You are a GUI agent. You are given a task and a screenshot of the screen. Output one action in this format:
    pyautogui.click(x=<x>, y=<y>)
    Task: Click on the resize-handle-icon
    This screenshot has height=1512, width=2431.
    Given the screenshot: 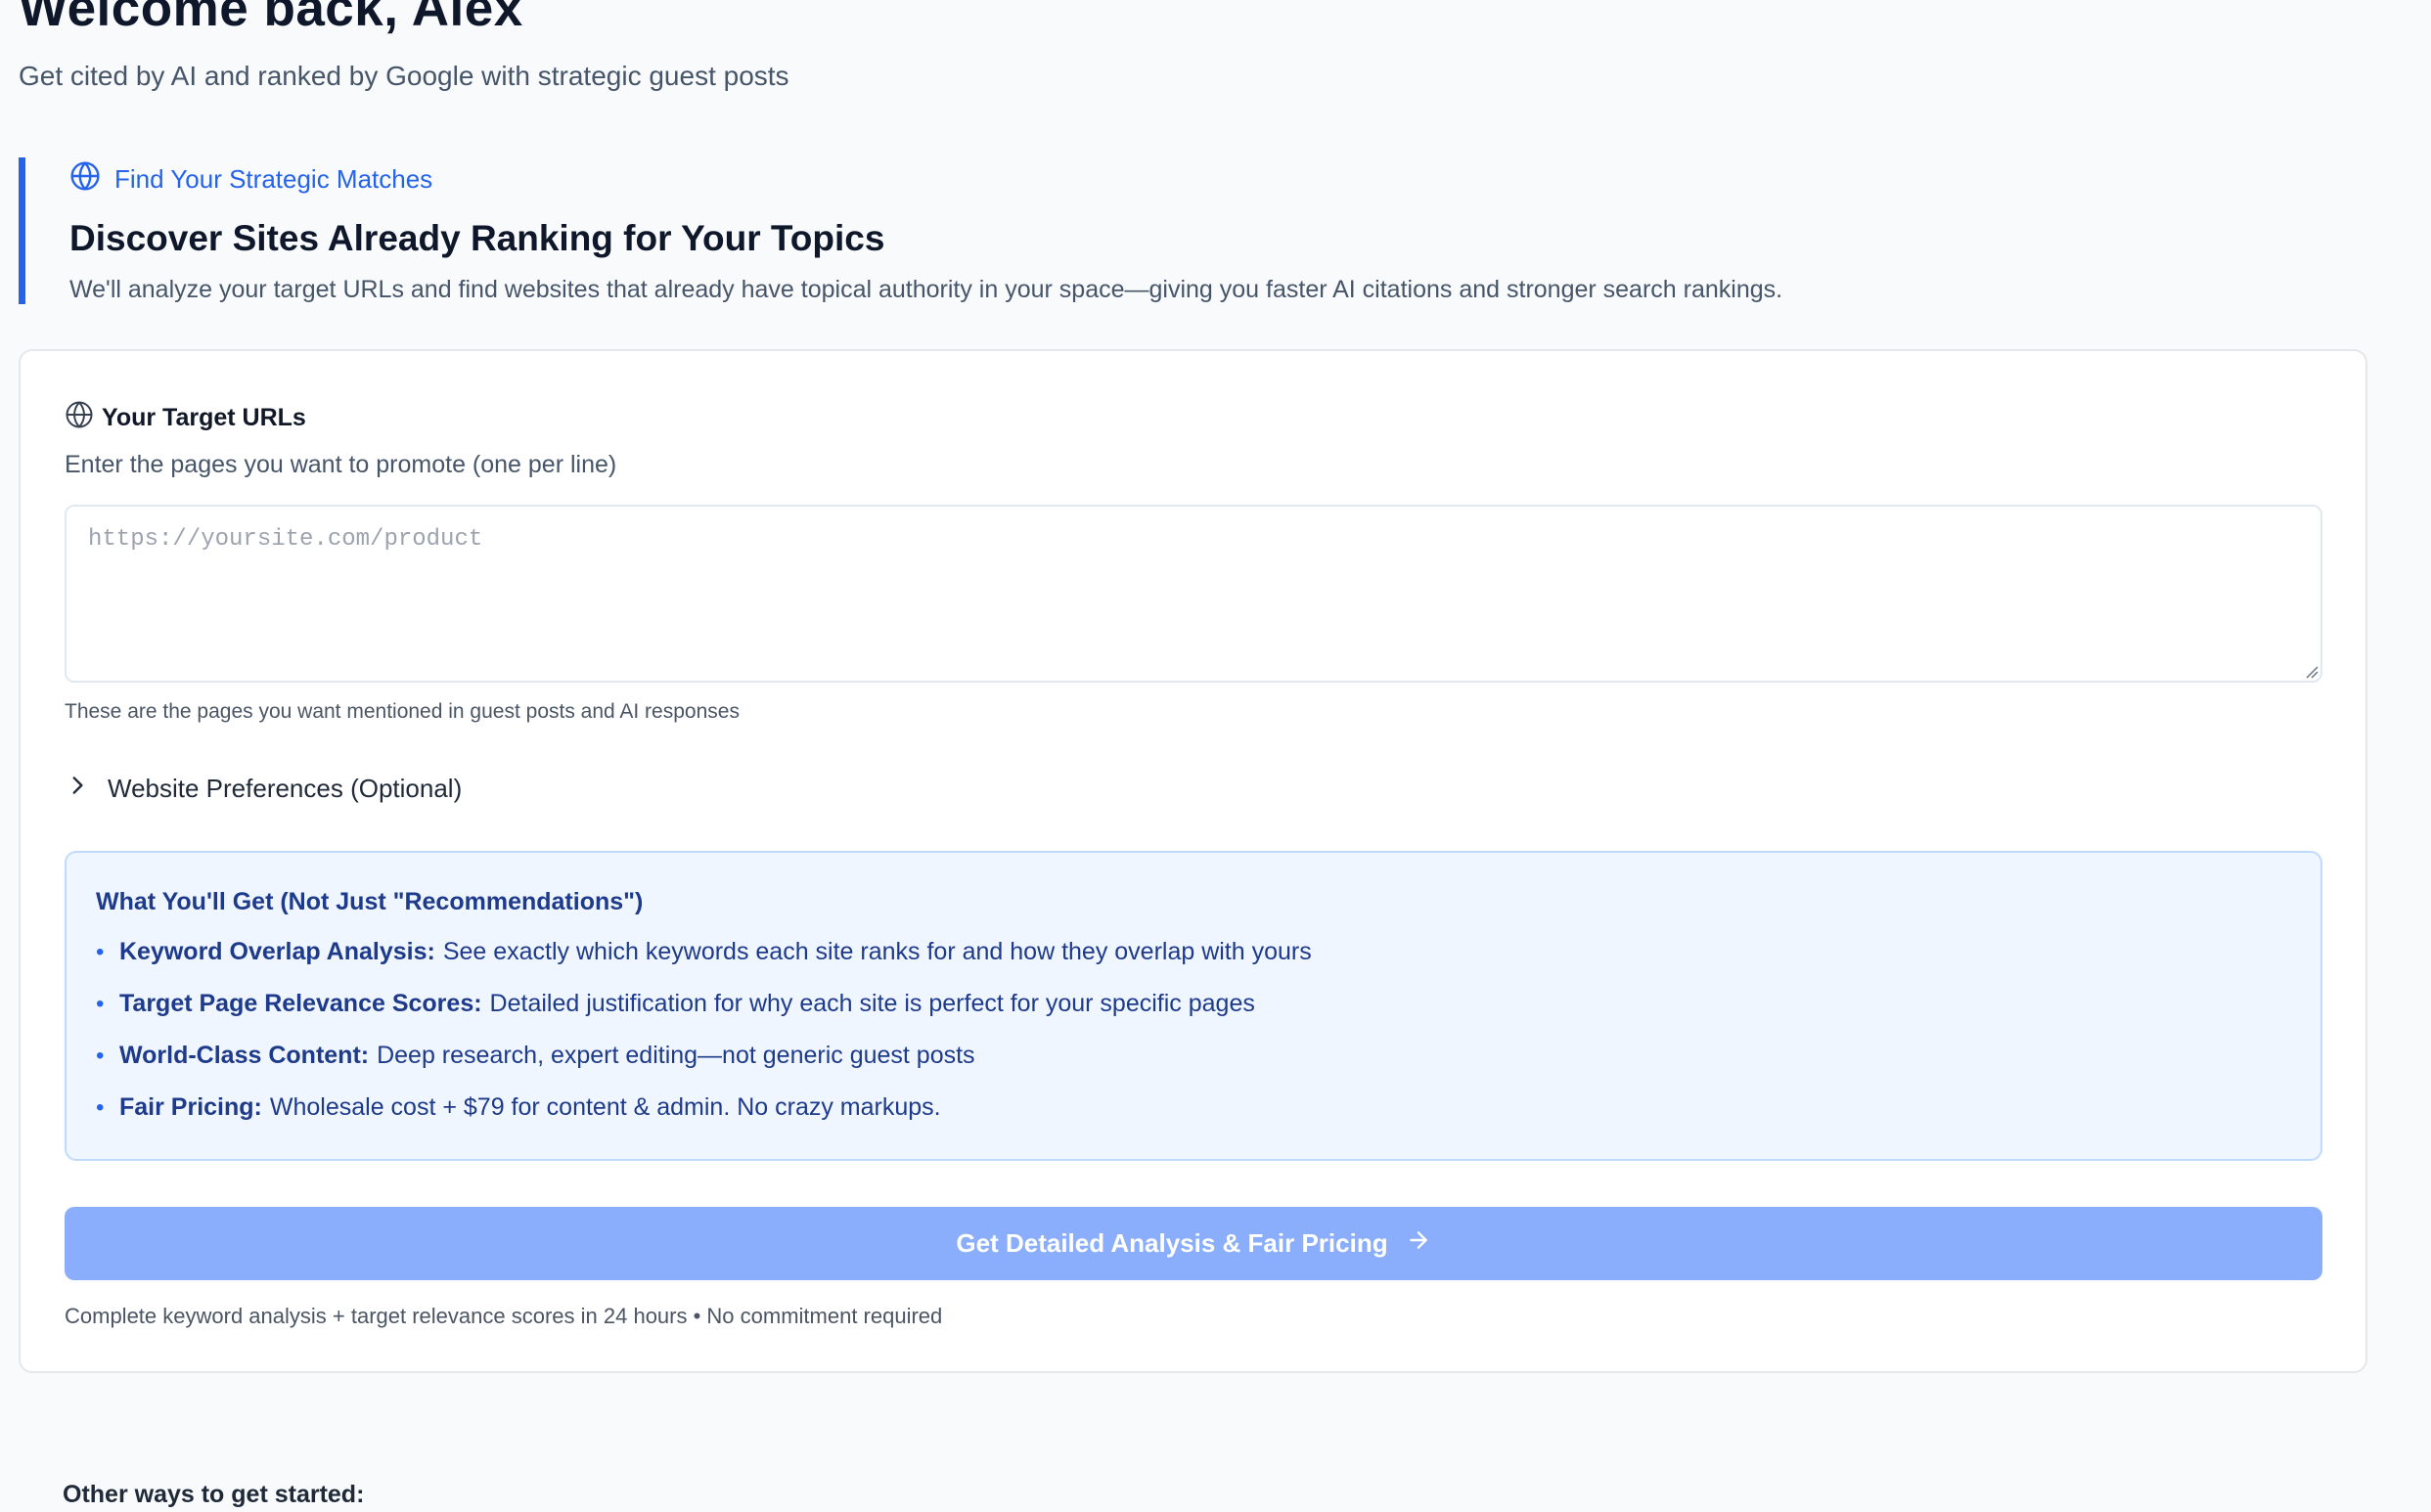 What is the action you would take?
    pyautogui.click(x=2311, y=672)
    